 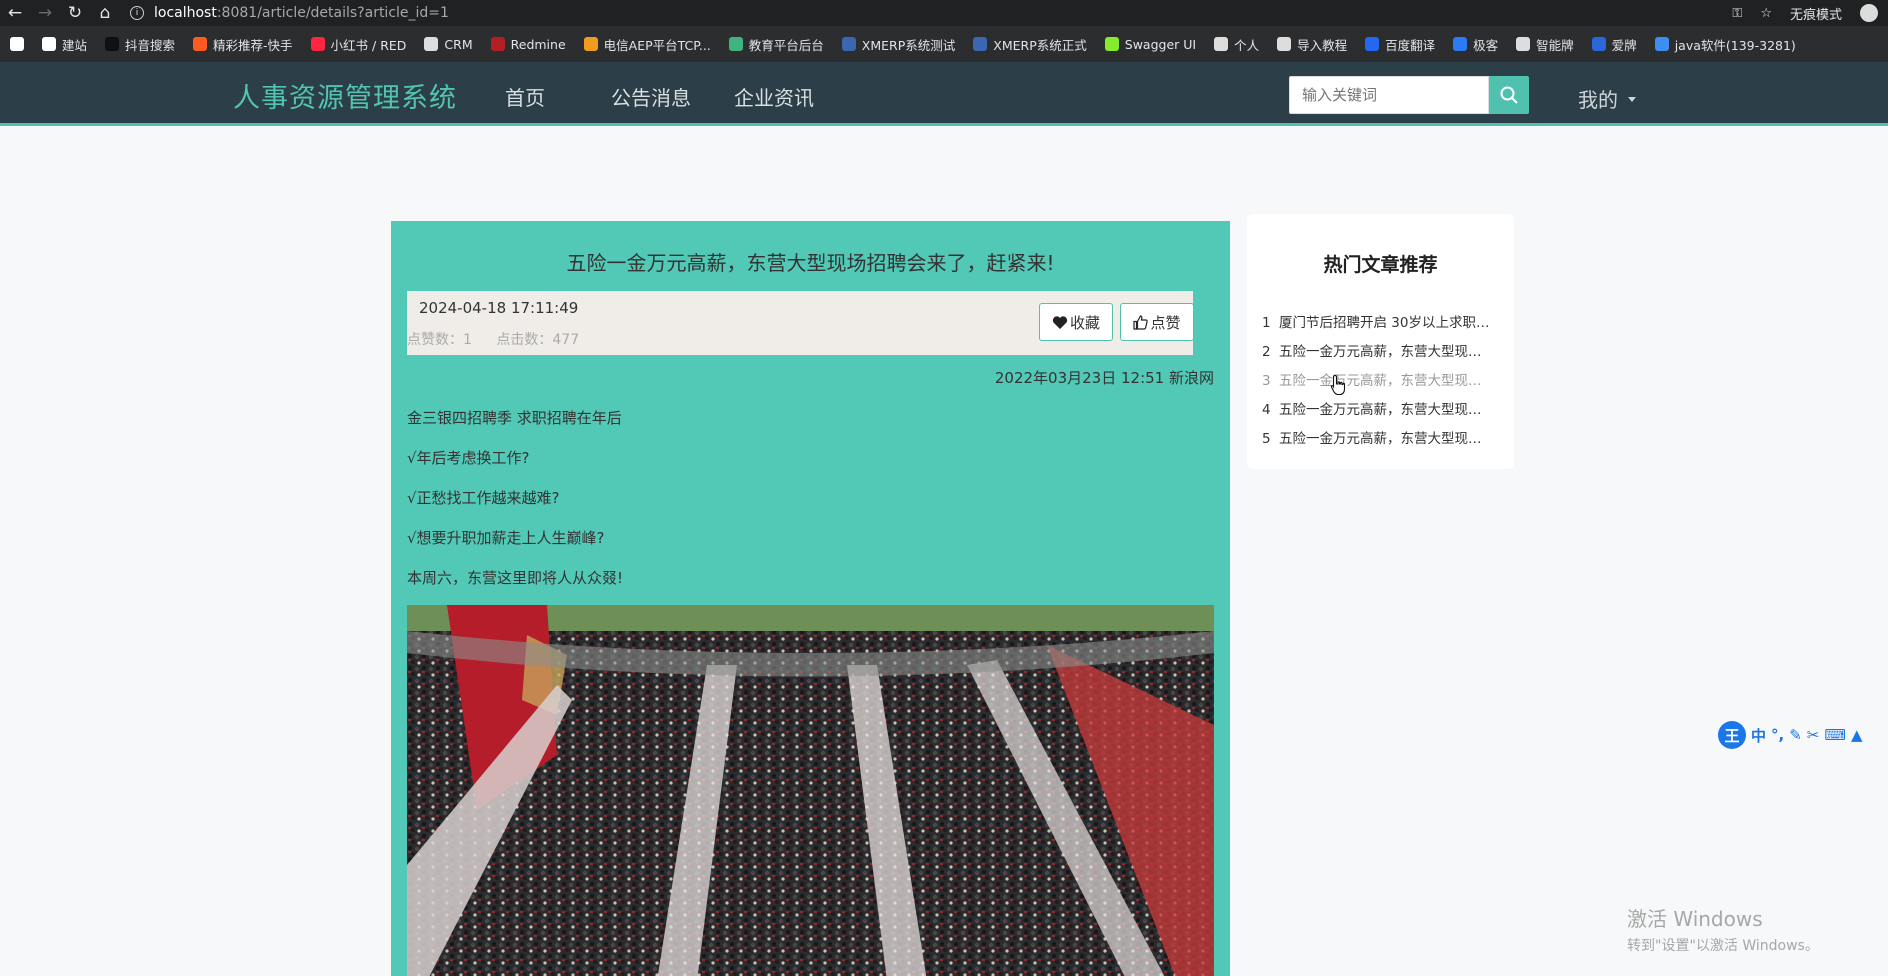 What do you see at coordinates (528, 44) in the screenshot?
I see `bookmark-item: Redmine` at bounding box center [528, 44].